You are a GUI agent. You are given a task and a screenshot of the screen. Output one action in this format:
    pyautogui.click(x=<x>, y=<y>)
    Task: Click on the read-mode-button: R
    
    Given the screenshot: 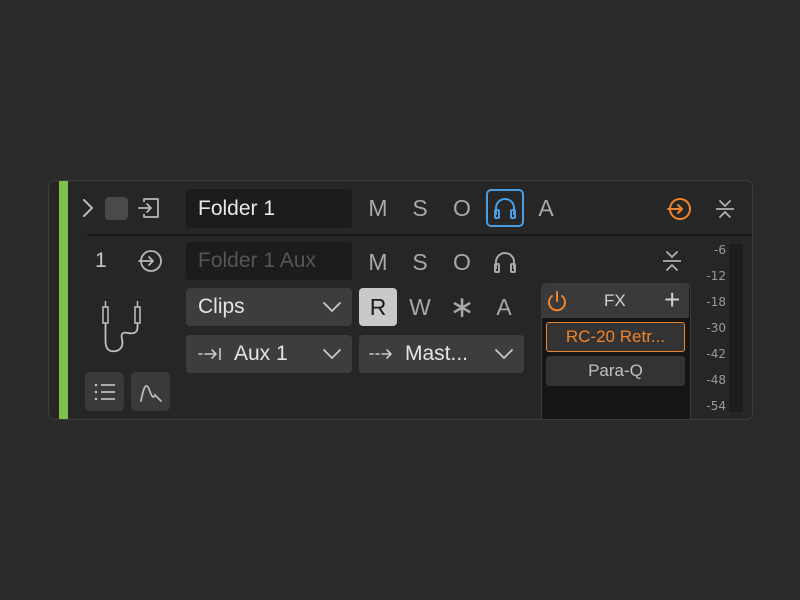 What is the action you would take?
    pyautogui.click(x=378, y=307)
    